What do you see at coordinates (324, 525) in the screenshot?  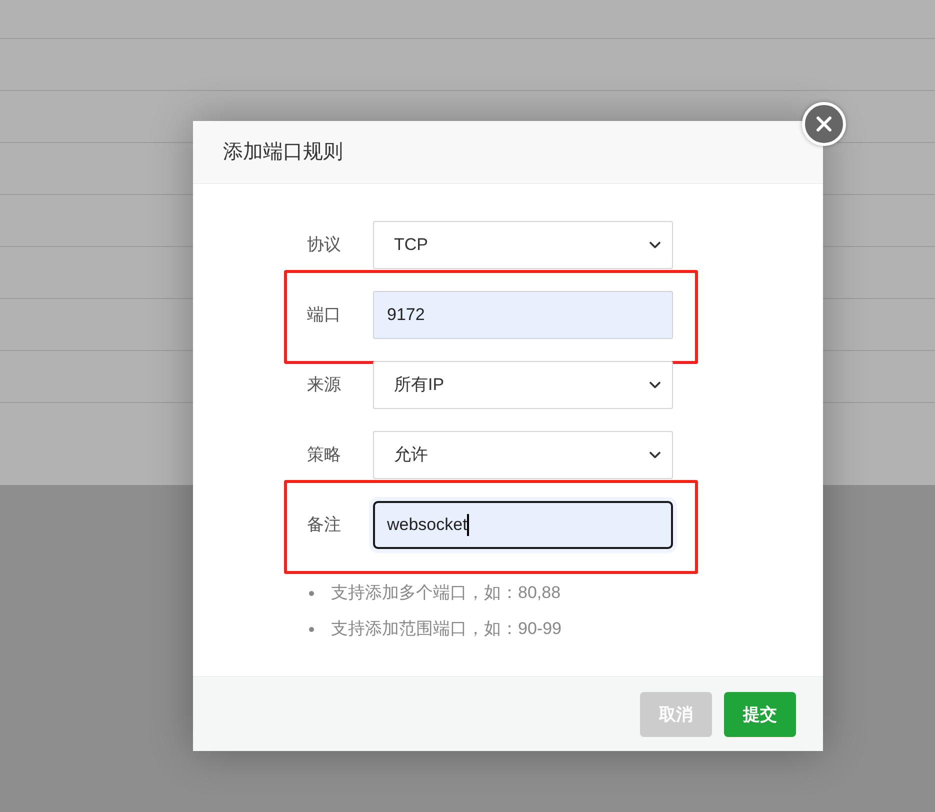 I see `field-label: 备注` at bounding box center [324, 525].